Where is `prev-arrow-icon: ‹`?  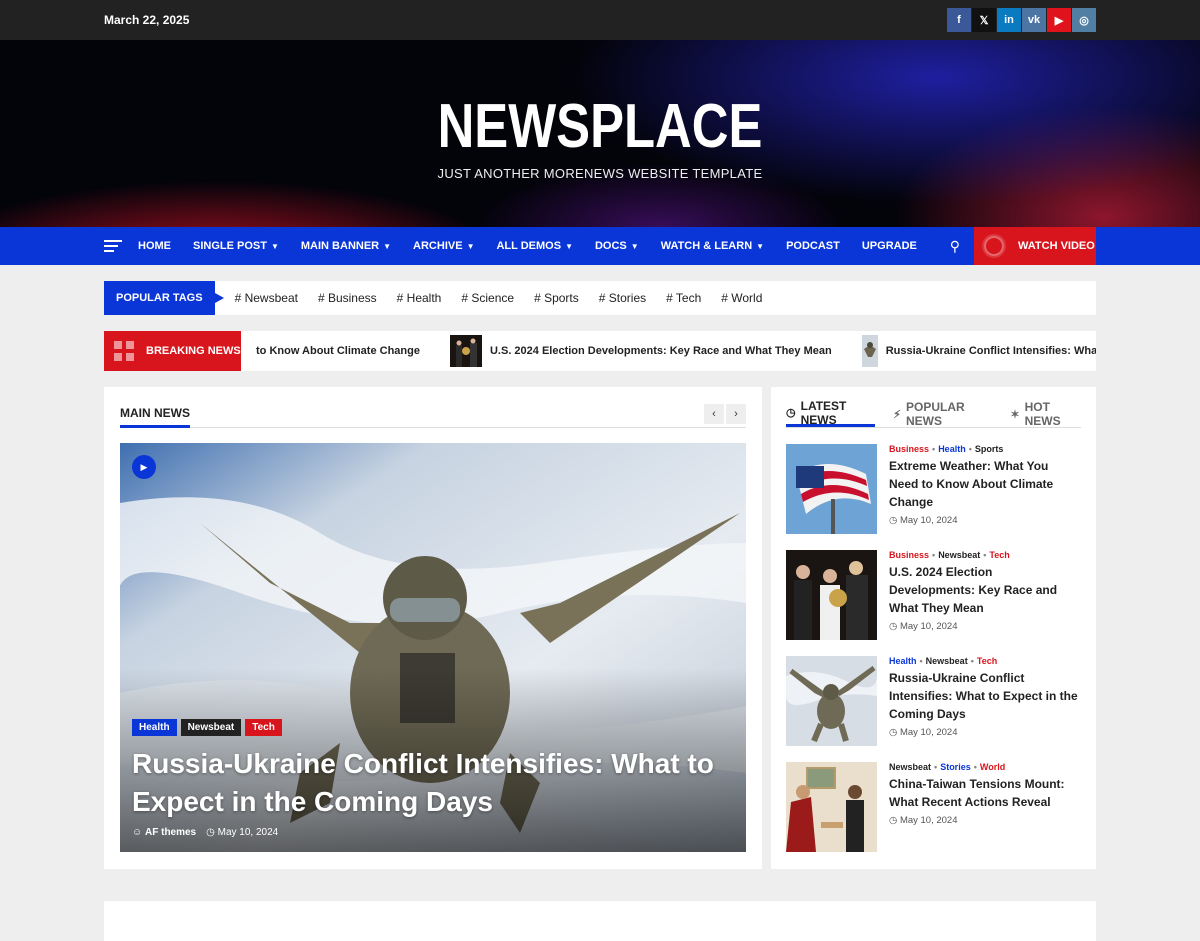
prev-arrow-icon: ‹ is located at coordinates (714, 414).